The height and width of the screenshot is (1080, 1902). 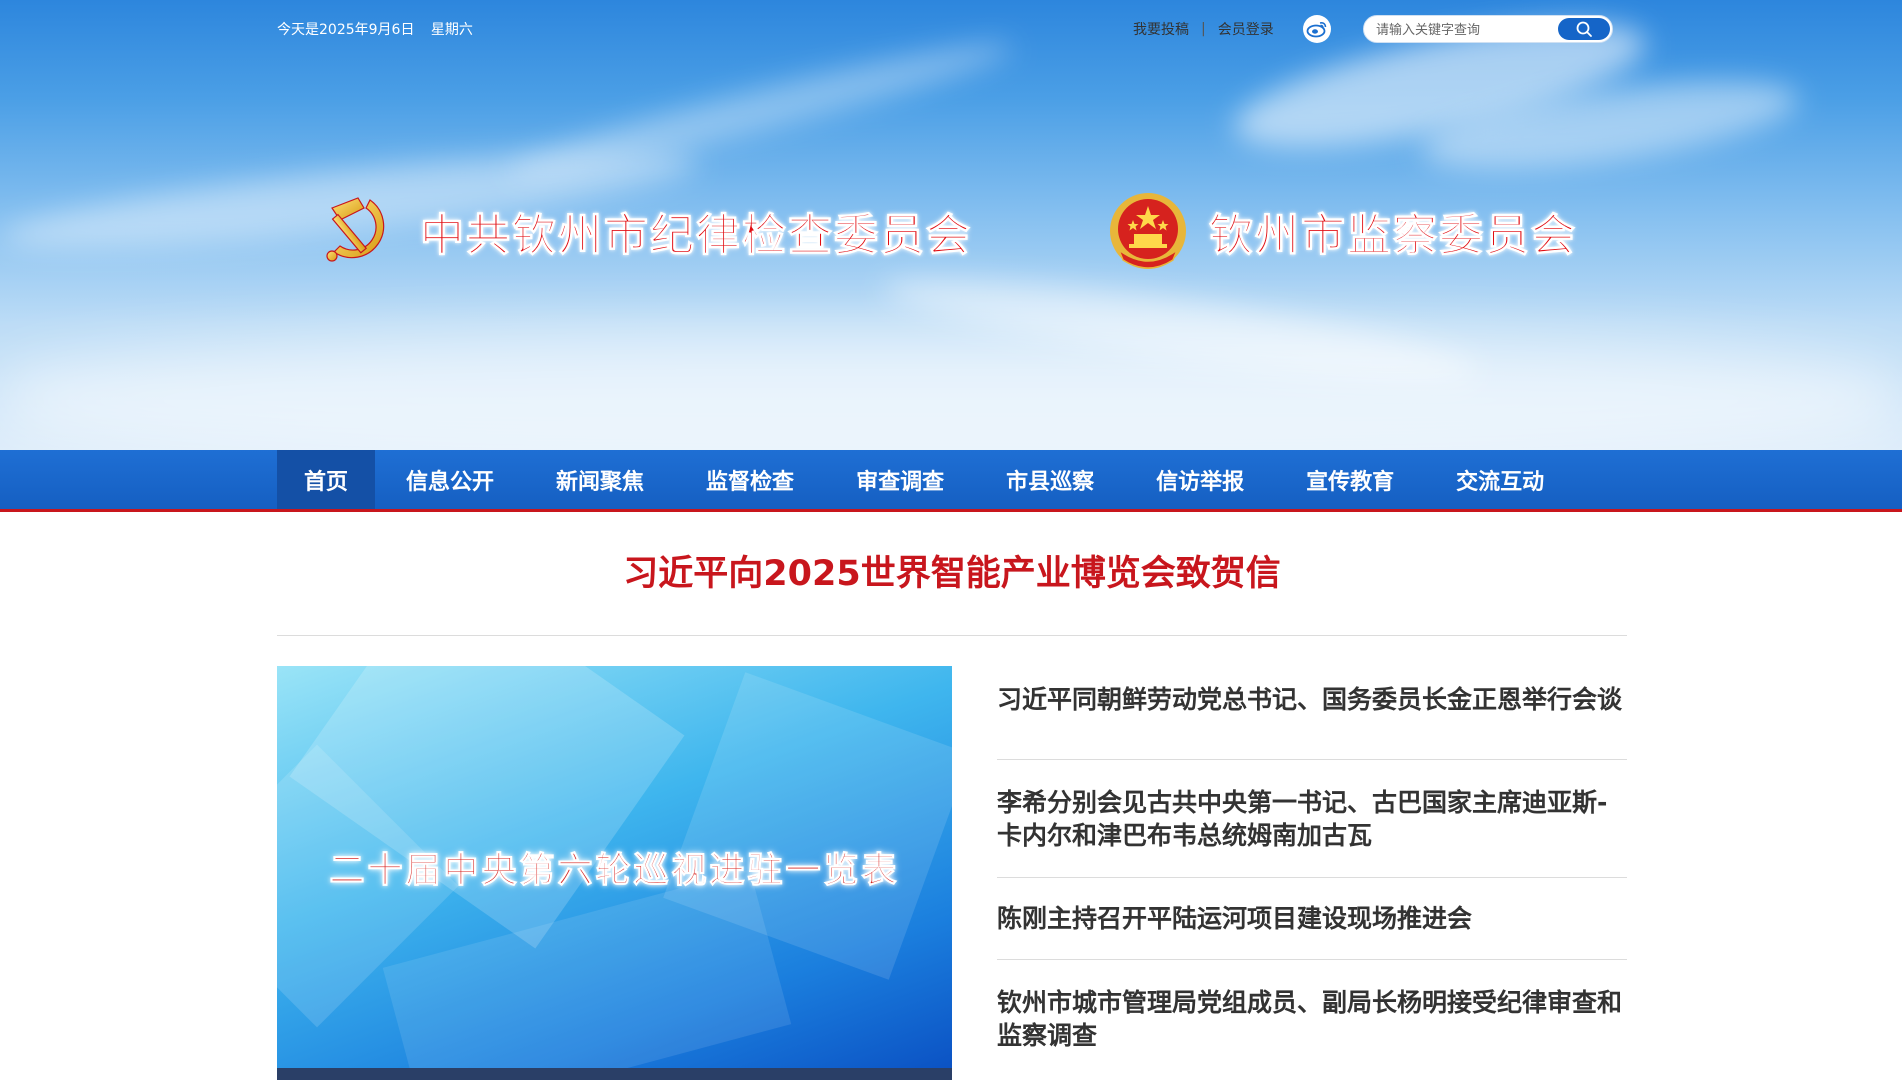 I want to click on nav-item: 交流互动, so click(x=1500, y=479).